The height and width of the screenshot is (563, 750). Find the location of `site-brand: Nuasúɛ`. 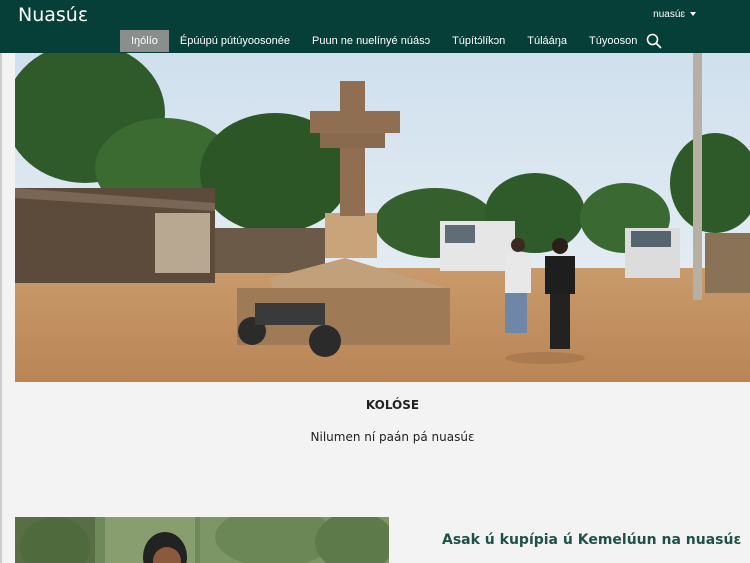

site-brand: Nuasúɛ is located at coordinates (53, 15).